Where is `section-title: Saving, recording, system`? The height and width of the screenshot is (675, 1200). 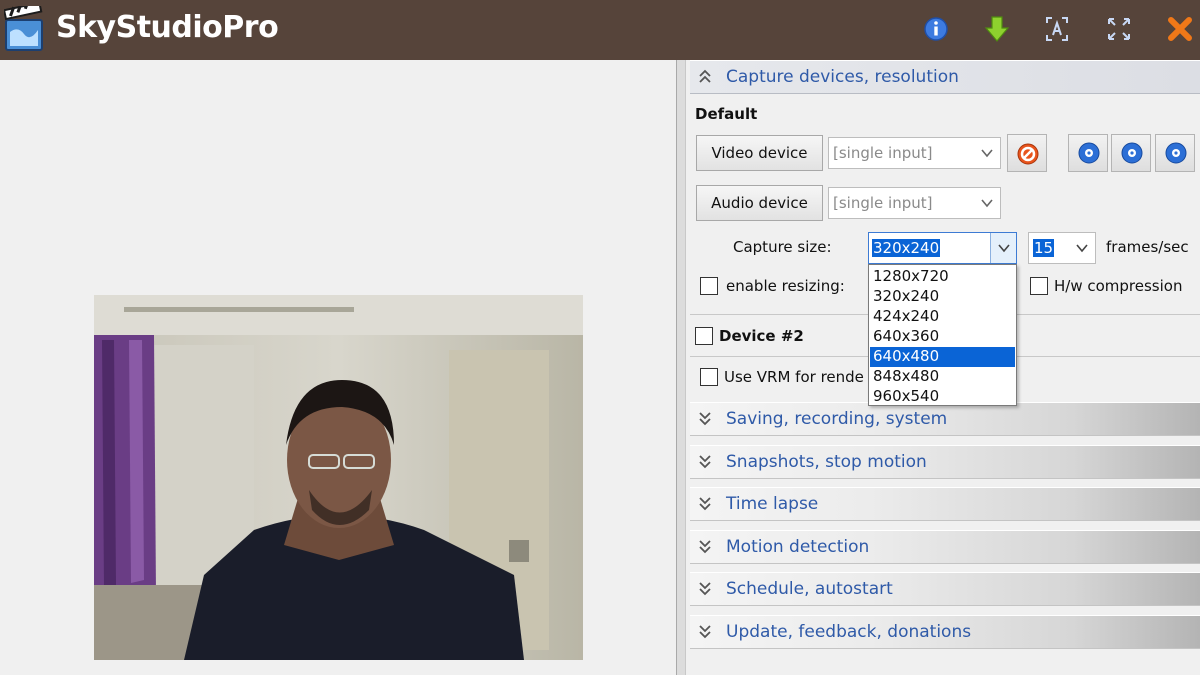
section-title: Saving, recording, system is located at coordinates (837, 419).